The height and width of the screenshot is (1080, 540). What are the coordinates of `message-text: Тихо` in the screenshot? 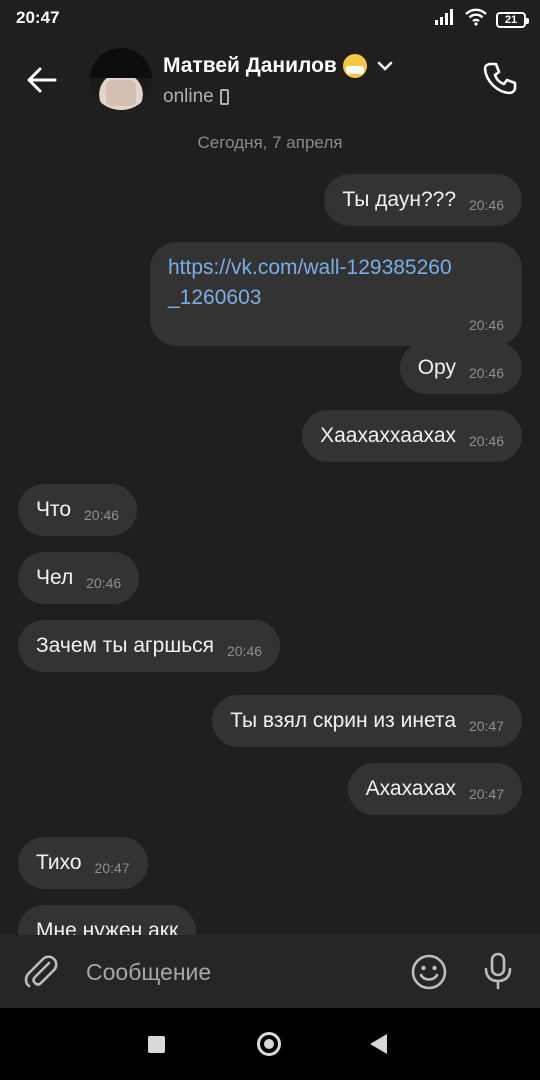 It's located at (59, 862).